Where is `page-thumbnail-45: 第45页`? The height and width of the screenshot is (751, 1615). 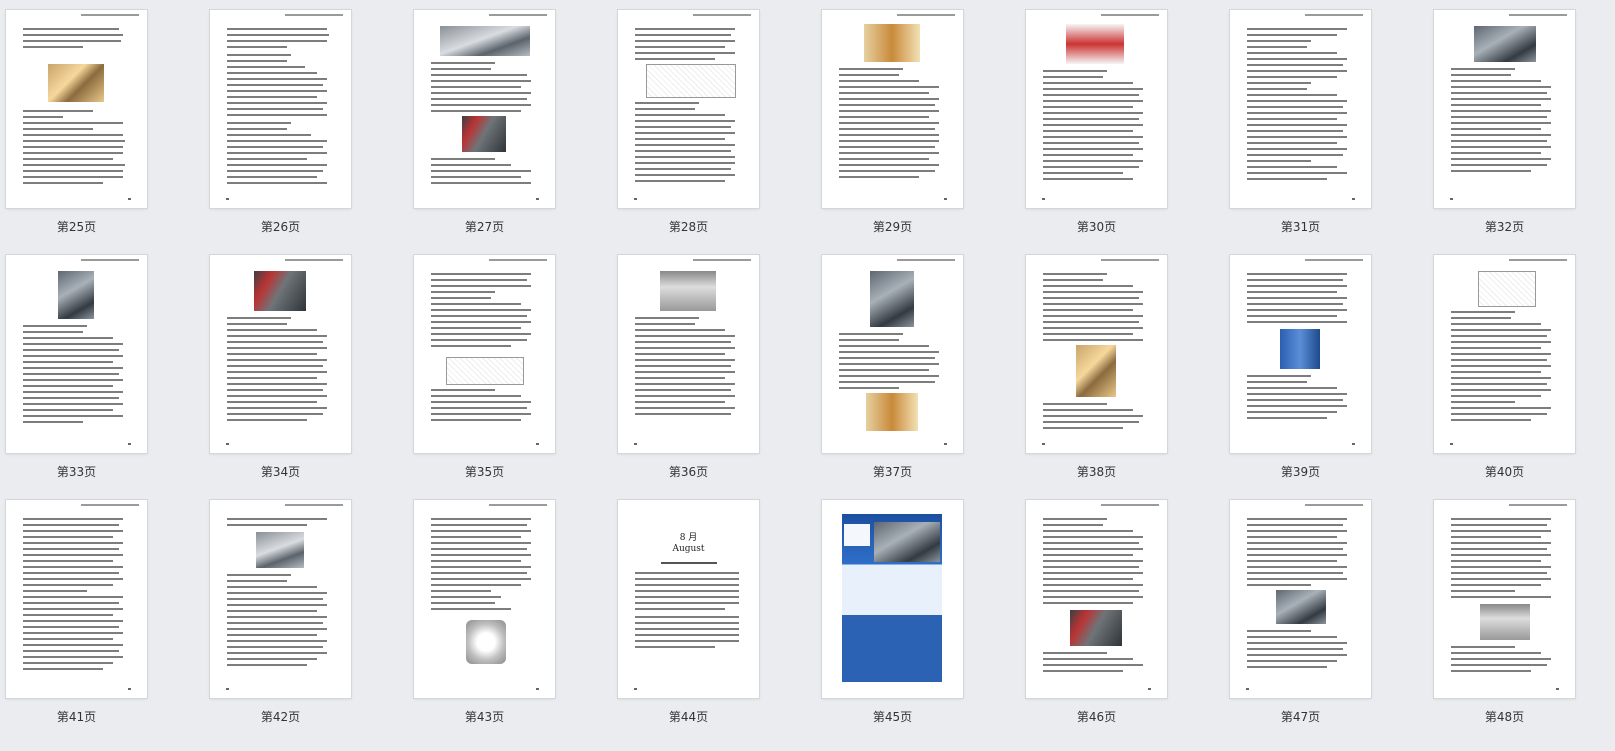
page-thumbnail-45: 第45页 is located at coordinates (892, 622).